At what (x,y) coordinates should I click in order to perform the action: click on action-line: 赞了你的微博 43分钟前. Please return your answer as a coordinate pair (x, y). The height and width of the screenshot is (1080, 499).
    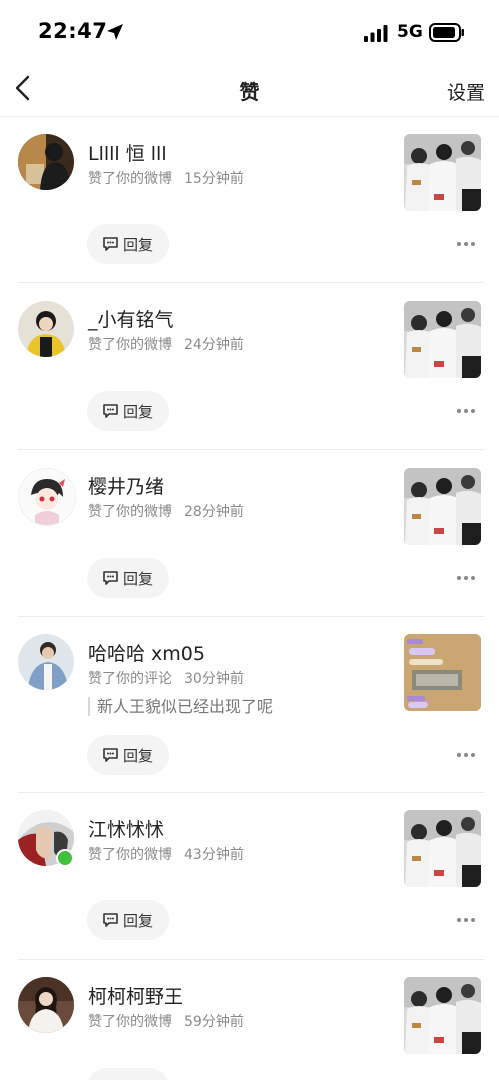
    Looking at the image, I should click on (166, 854).